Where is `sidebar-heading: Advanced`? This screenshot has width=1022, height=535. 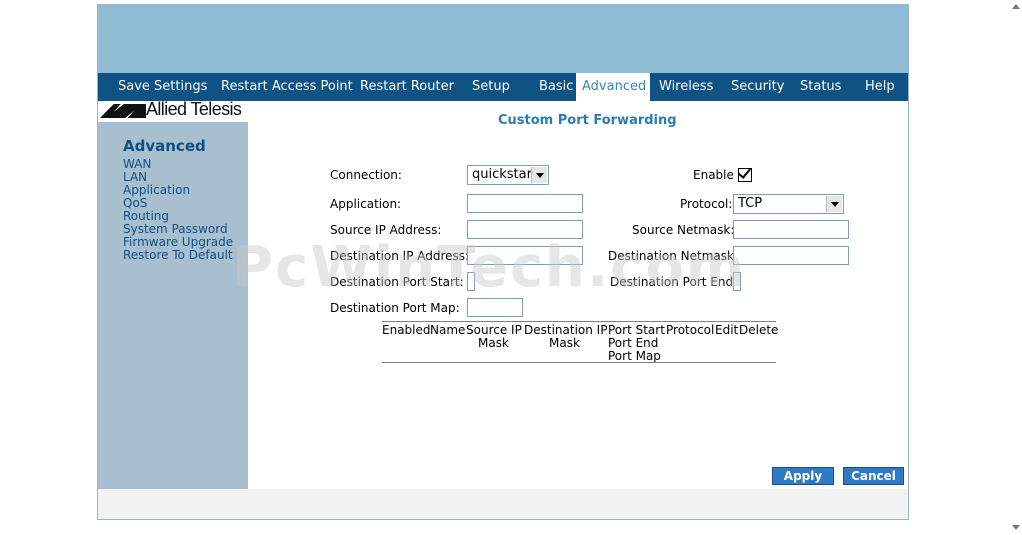
sidebar-heading: Advanced is located at coordinates (164, 146).